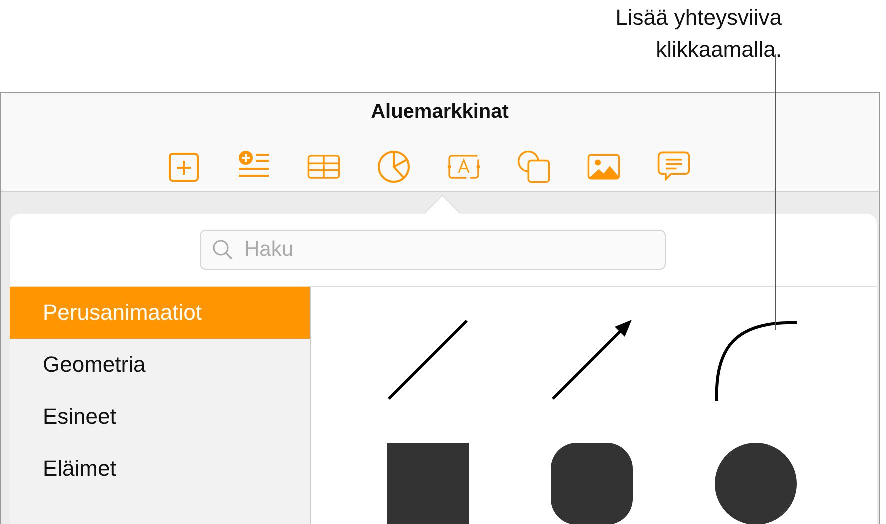  I want to click on add-button, so click(184, 167).